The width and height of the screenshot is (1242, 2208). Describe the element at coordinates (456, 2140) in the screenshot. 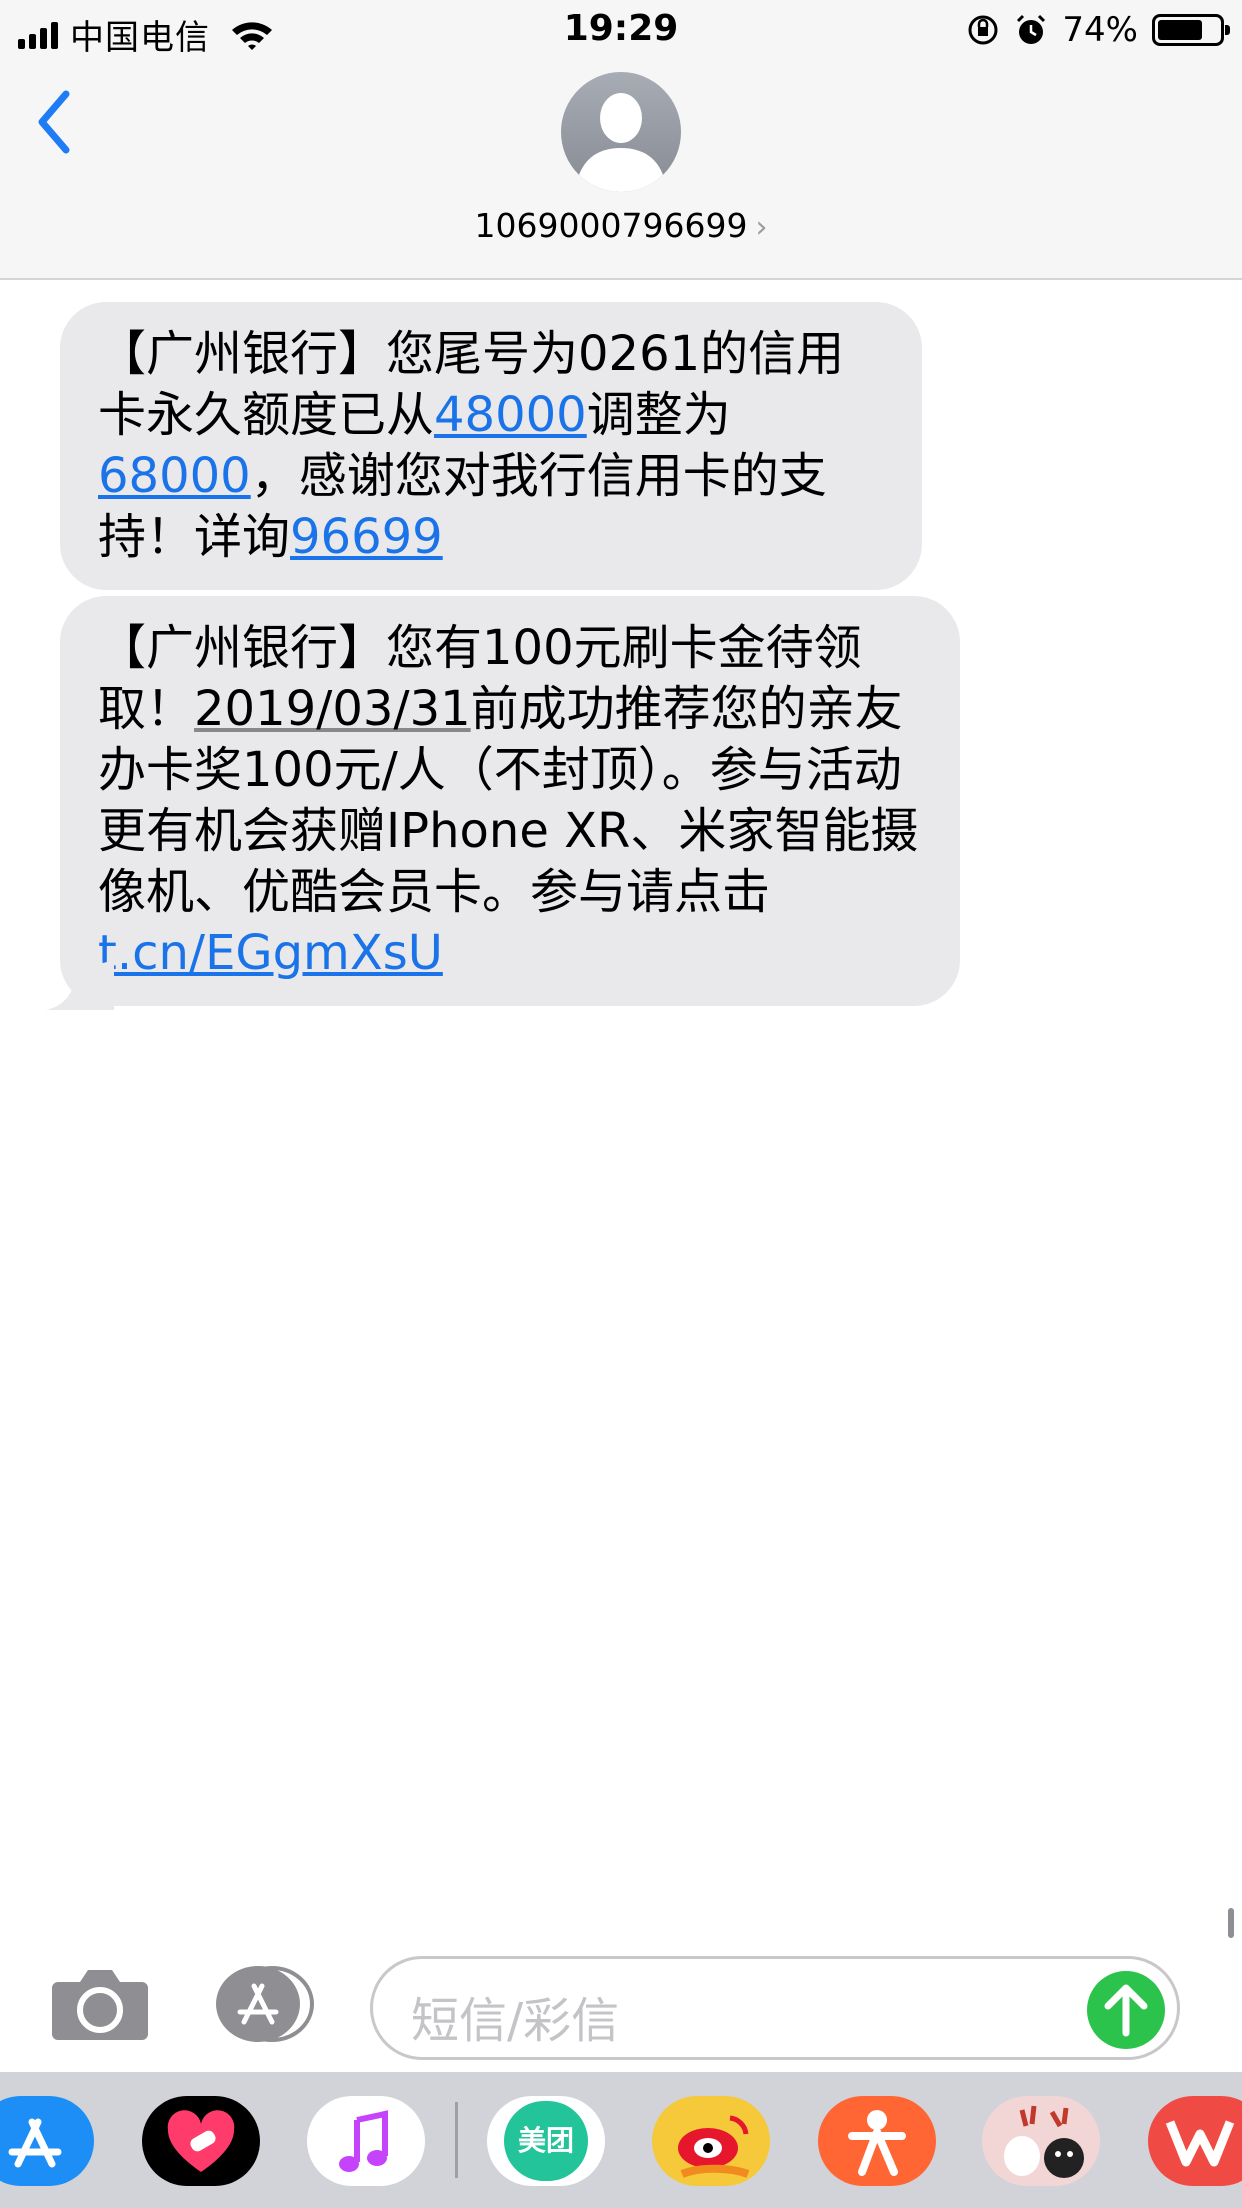

I see `drawer-divider` at that location.